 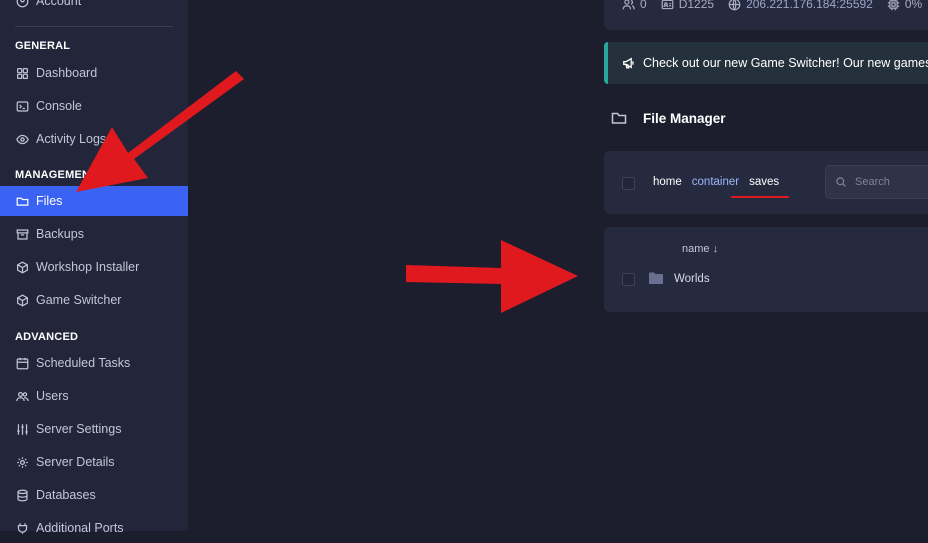 I want to click on server-id-stat: D1225, so click(x=687, y=5).